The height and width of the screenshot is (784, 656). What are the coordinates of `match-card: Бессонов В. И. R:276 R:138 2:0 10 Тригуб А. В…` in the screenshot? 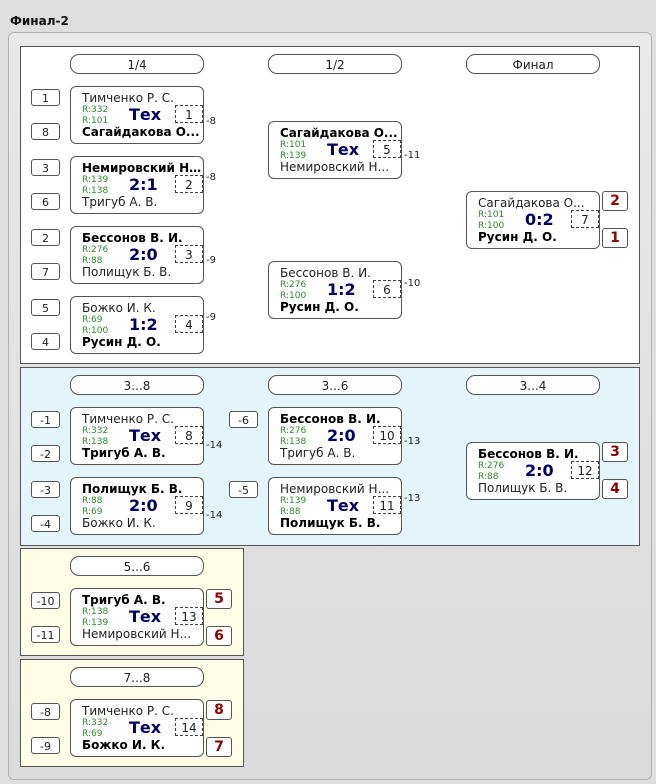 It's located at (335, 436).